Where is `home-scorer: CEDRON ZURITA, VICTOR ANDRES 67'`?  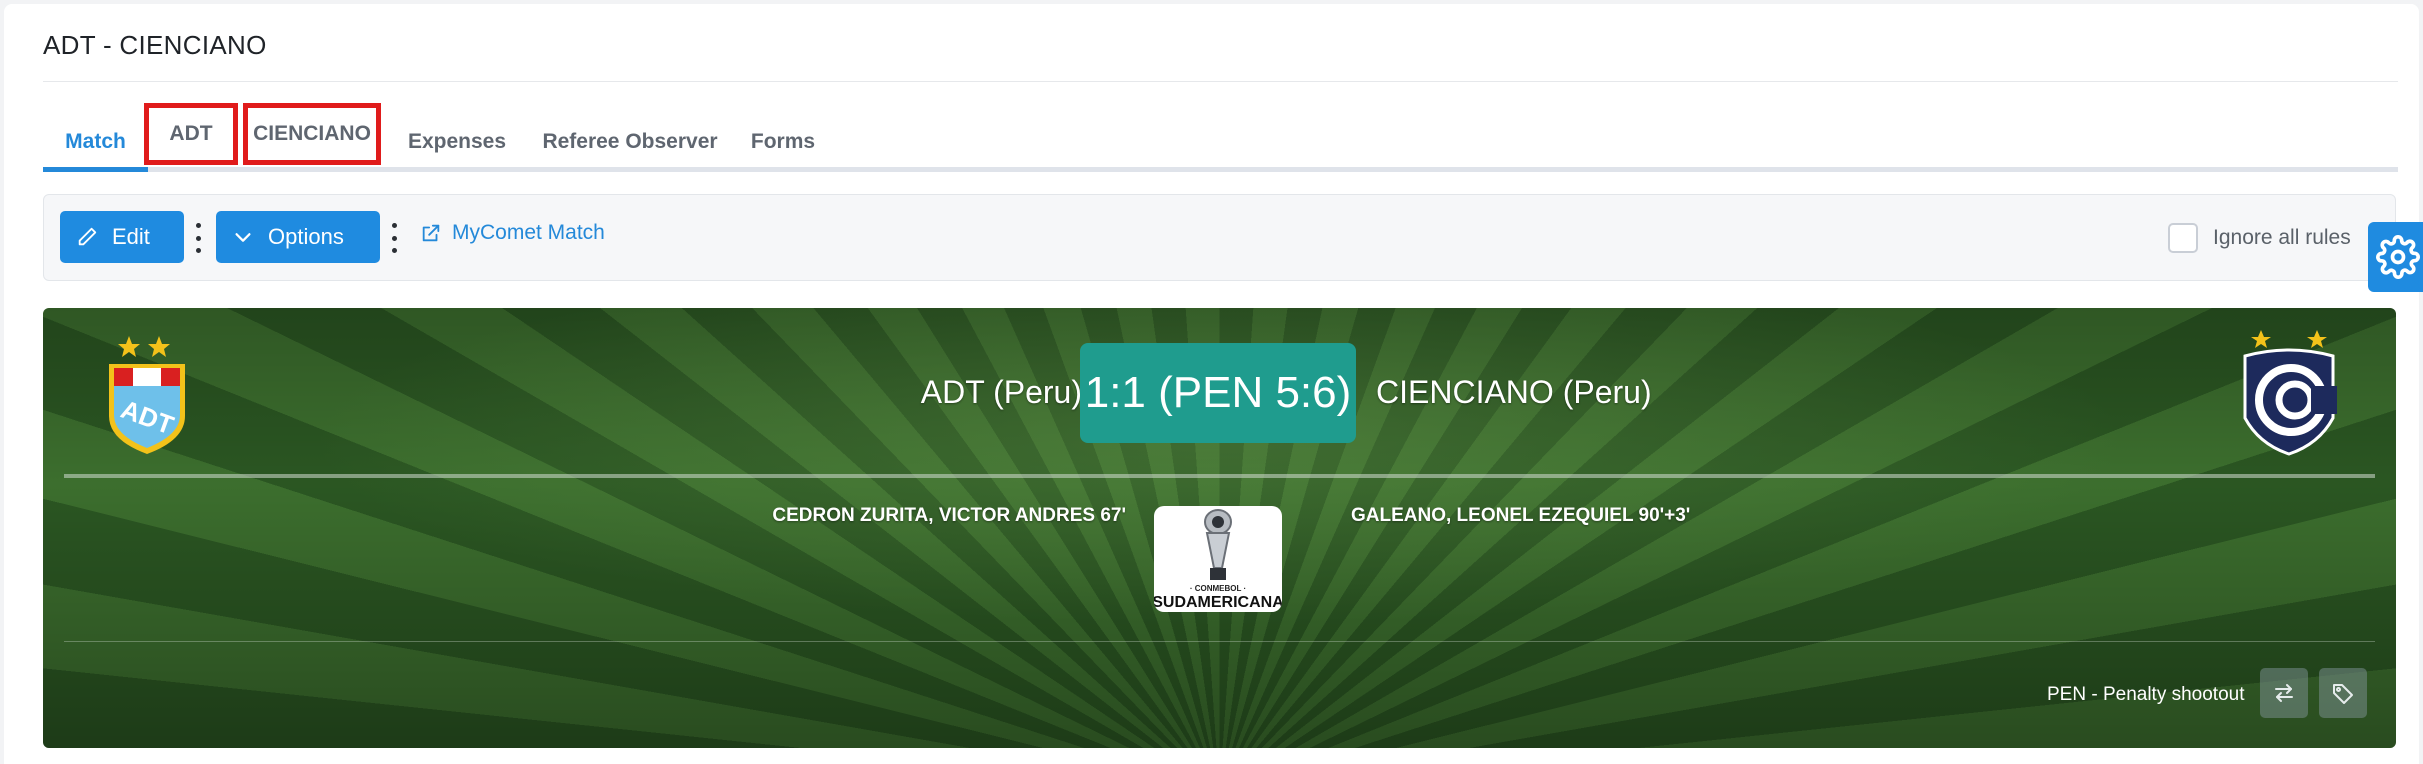
home-scorer: CEDRON ZURITA, VICTOR ANDRES 67' is located at coordinates (949, 515).